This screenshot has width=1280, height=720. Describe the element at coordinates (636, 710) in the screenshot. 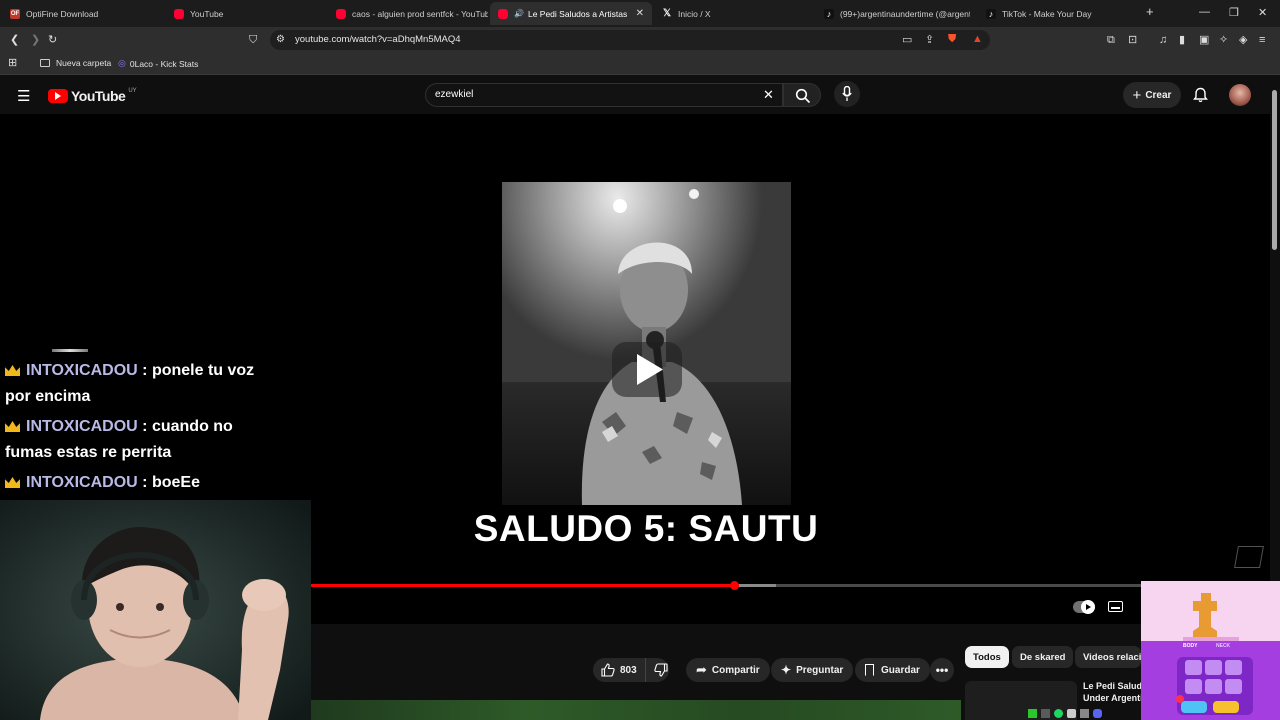

I see `video-description-area` at that location.